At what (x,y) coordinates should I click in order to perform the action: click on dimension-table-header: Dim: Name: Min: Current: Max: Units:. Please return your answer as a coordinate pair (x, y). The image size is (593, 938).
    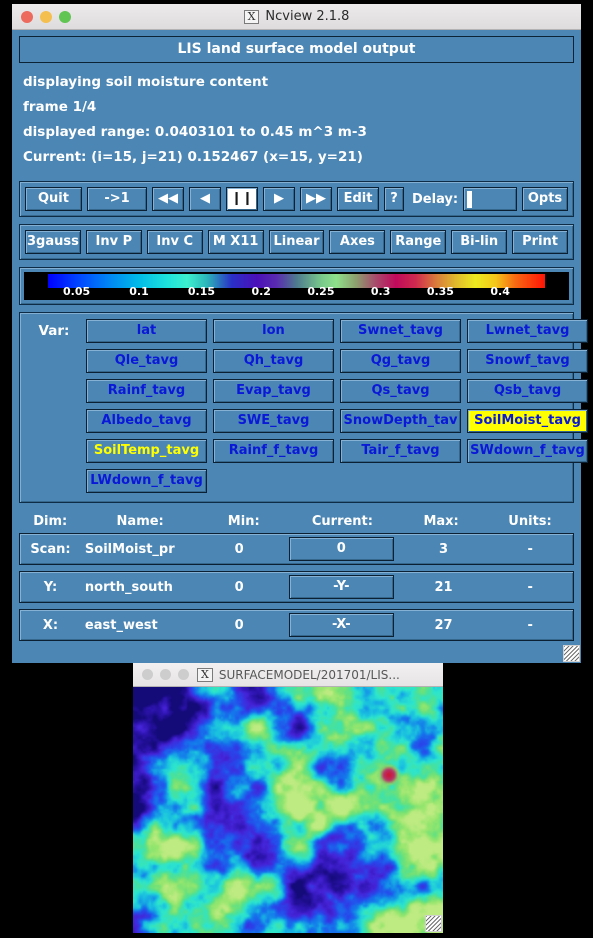
    Looking at the image, I should click on (296, 522).